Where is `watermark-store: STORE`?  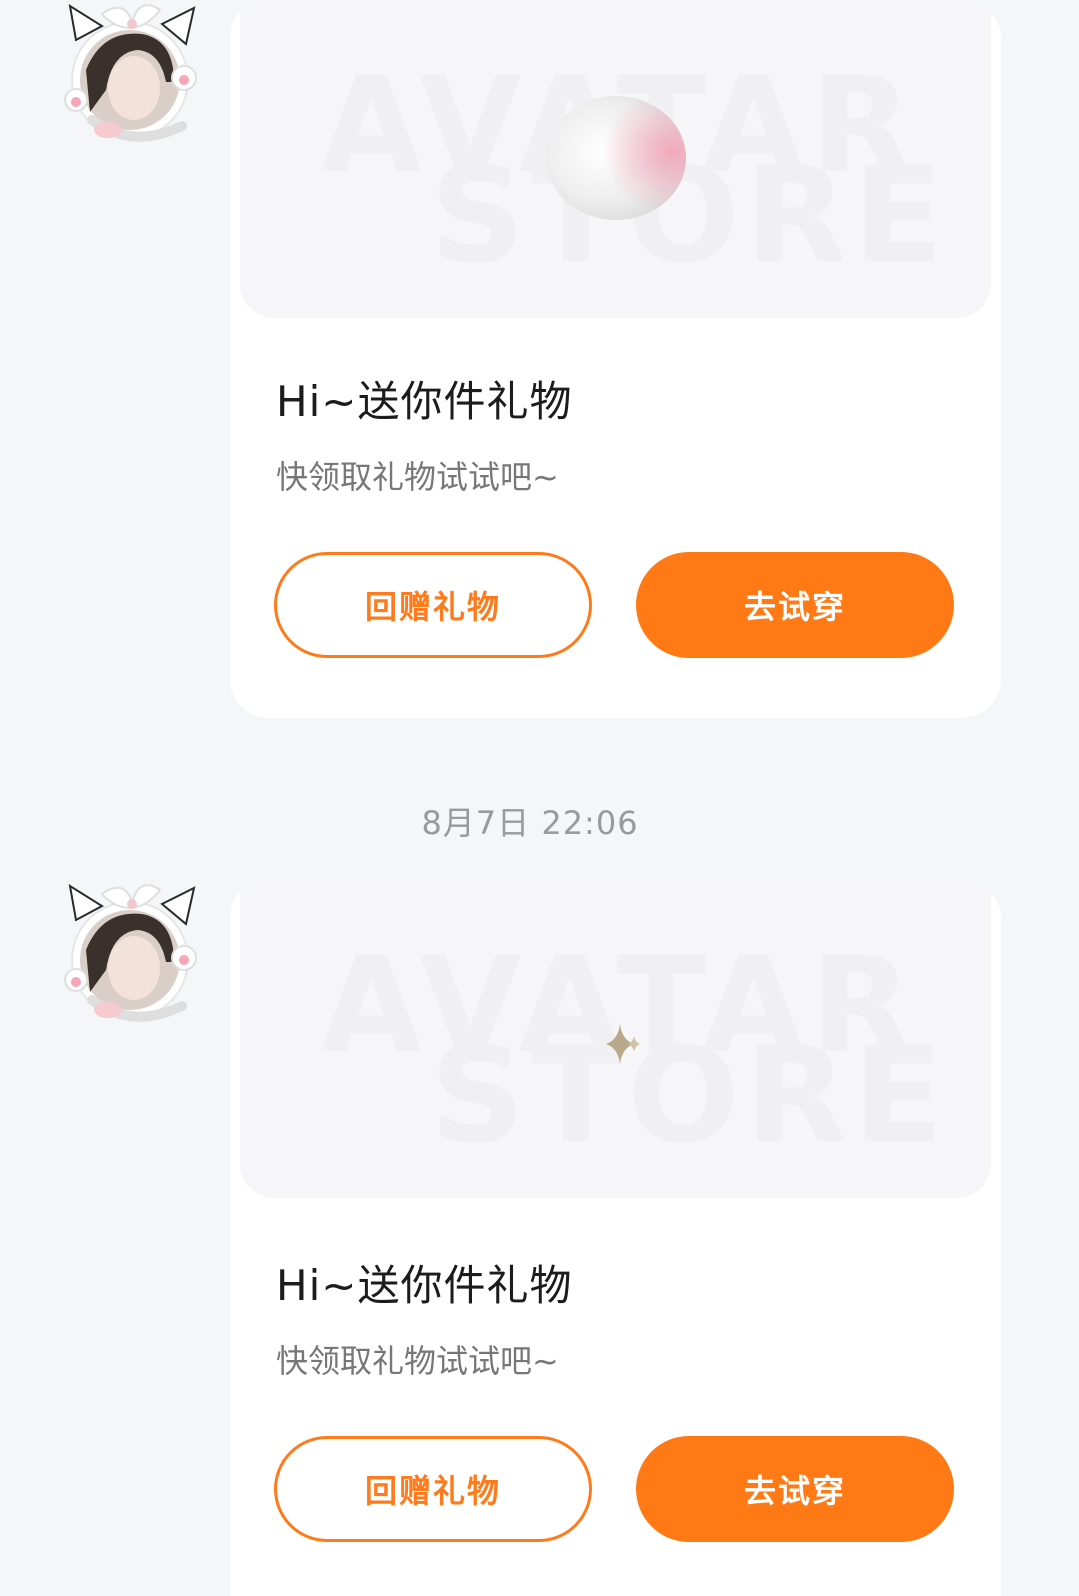 watermark-store: STORE is located at coordinates (690, 1096).